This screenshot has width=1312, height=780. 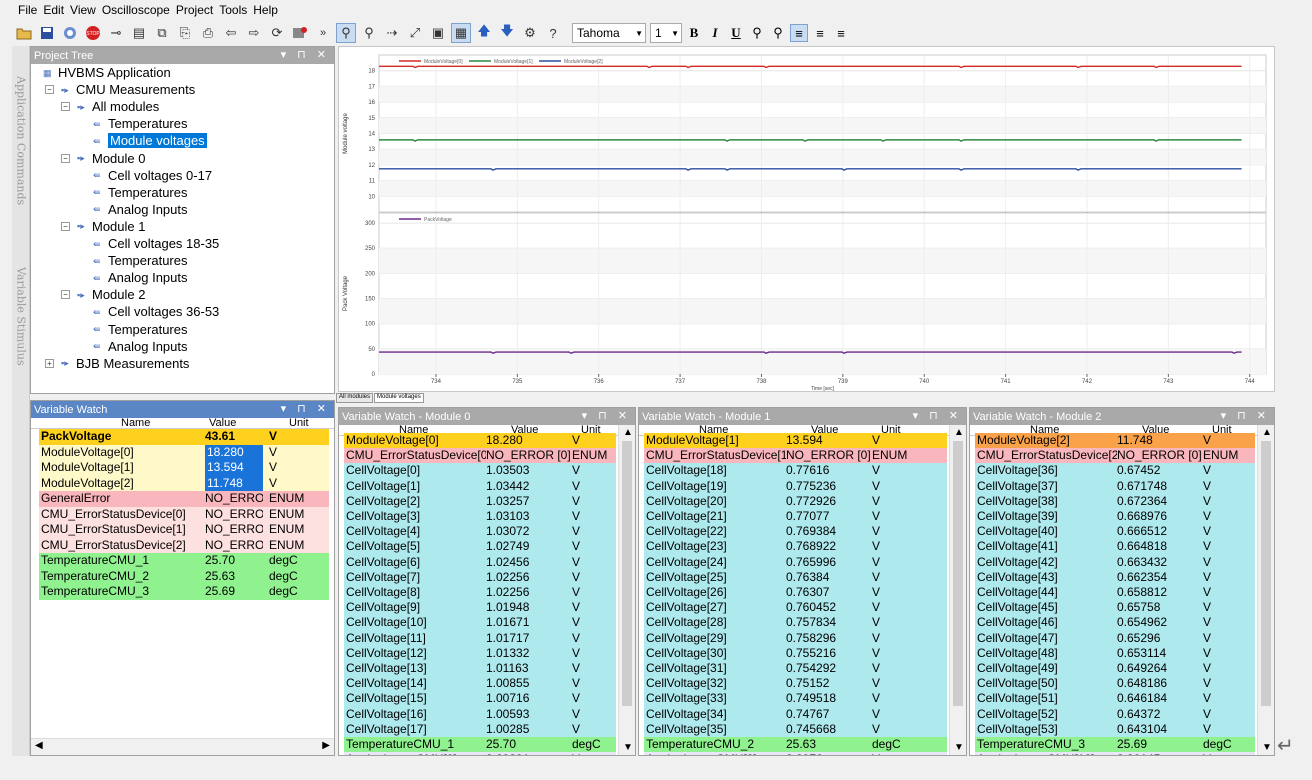 What do you see at coordinates (480, 754) in the screenshot?
I see `watch-row: AnalogInputsCMU[0]3.29391 V` at bounding box center [480, 754].